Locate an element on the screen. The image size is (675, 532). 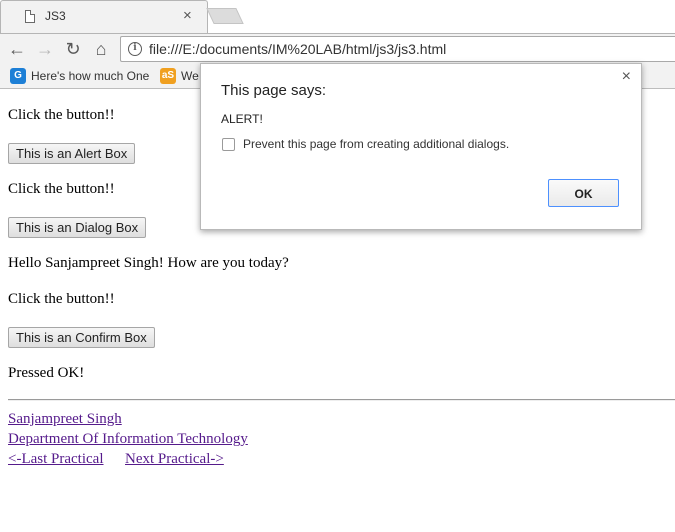
tab-js3: JS3 × is located at coordinates (104, 16).